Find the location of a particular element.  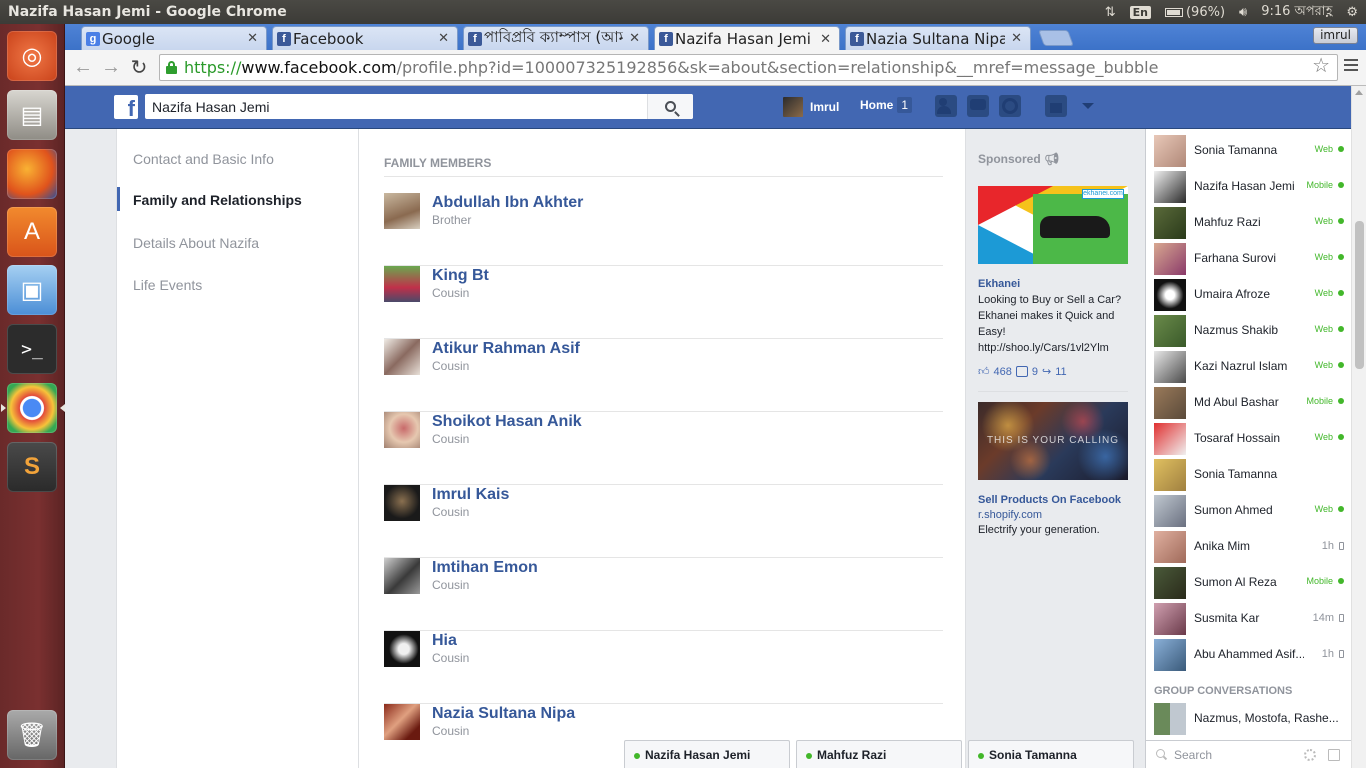

page-scrollbar is located at coordinates (1358, 427).